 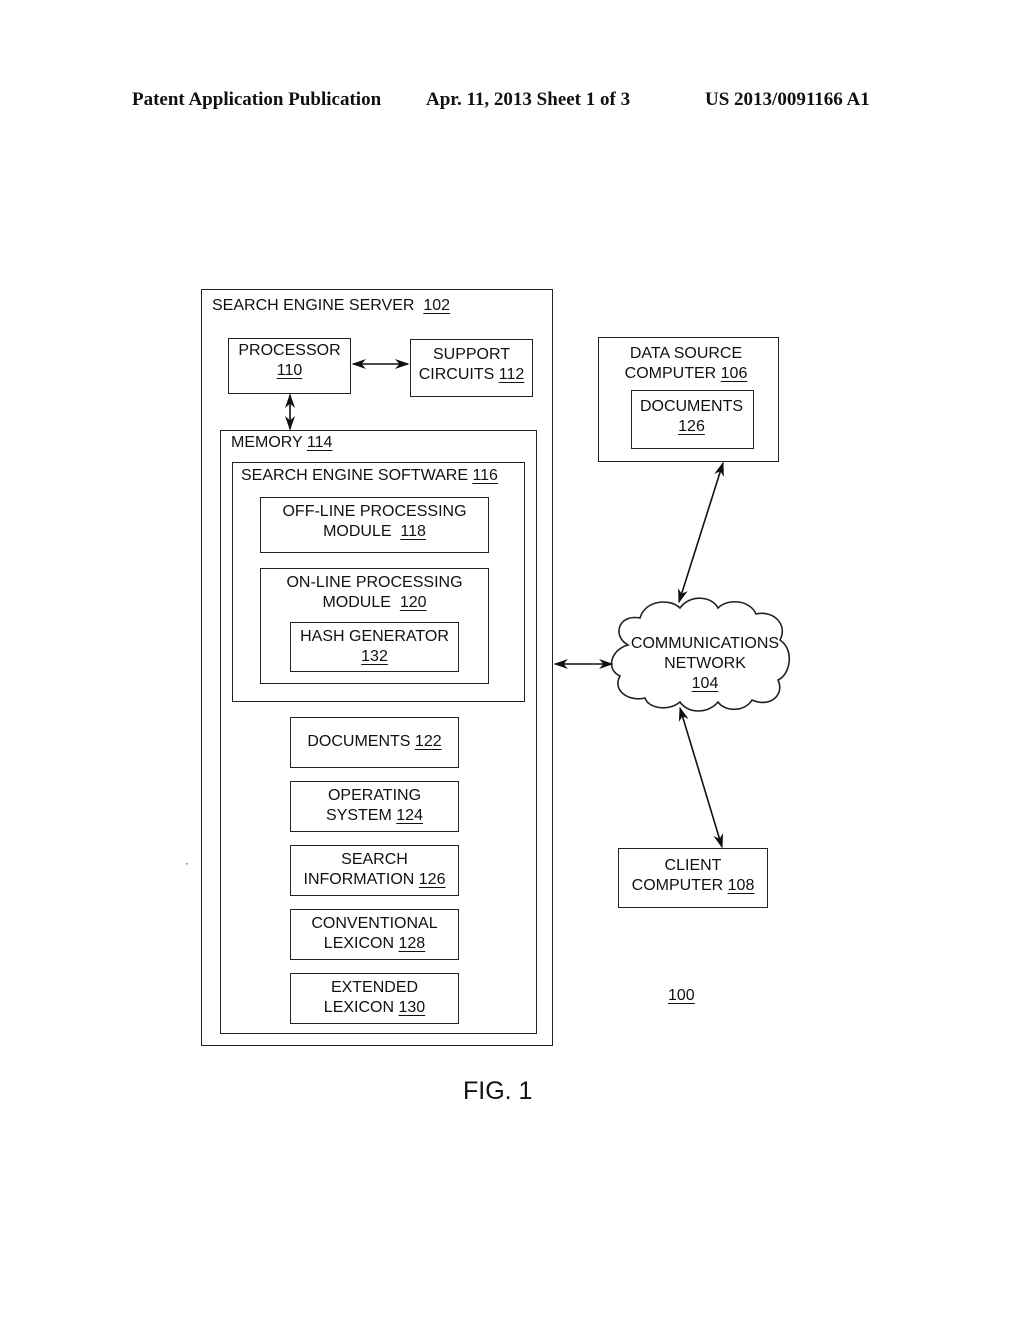 I want to click on network-ref: 104, so click(x=705, y=683).